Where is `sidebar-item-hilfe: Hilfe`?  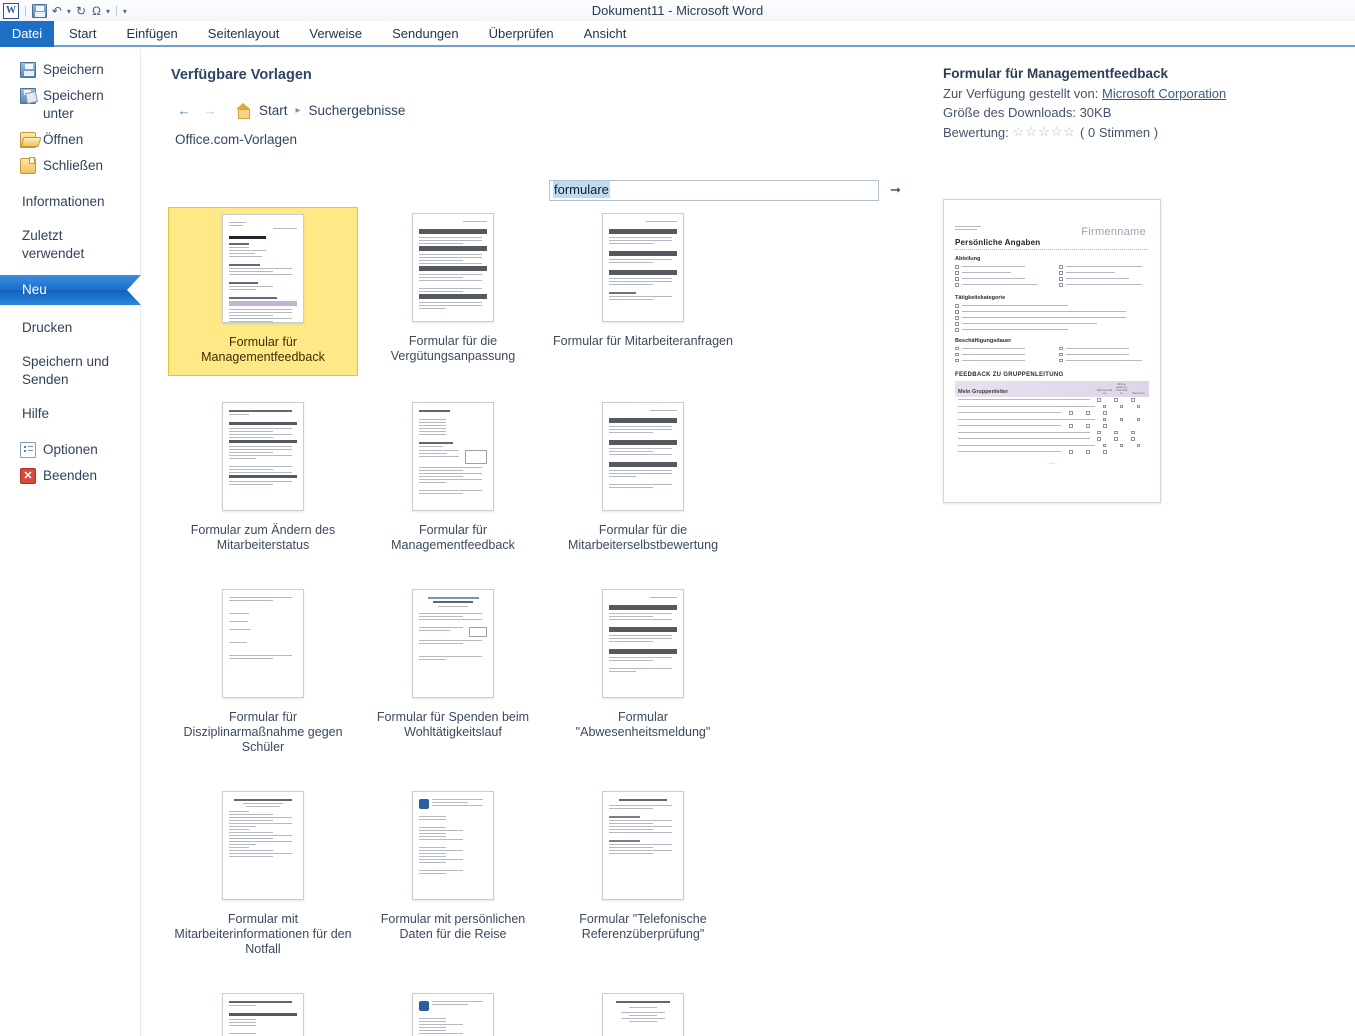
sidebar-item-hilfe: Hilfe is located at coordinates (70, 414).